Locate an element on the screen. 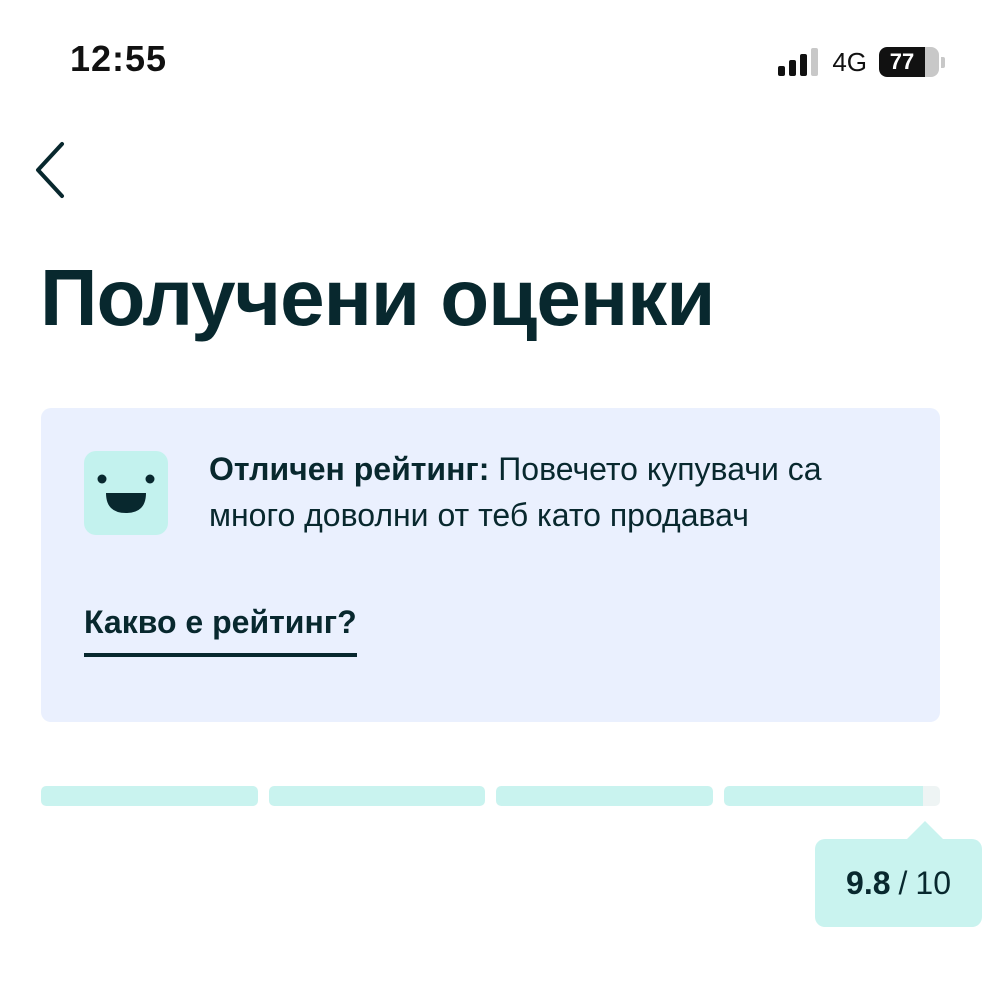 The width and height of the screenshot is (983, 999). cellular-signal-icon is located at coordinates (799, 62).